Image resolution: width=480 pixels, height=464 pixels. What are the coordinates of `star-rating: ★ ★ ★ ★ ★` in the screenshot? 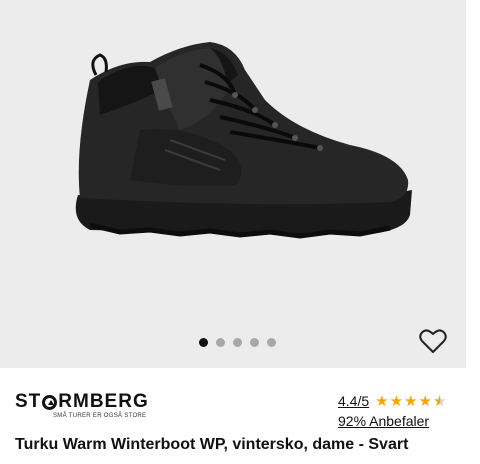 It's located at (410, 401).